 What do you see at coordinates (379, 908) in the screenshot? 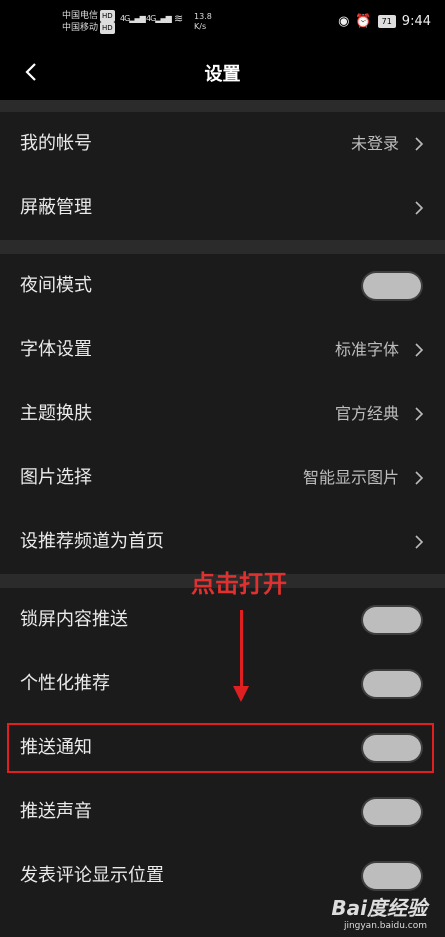
I see `watermark-logo: Bai度经验` at bounding box center [379, 908].